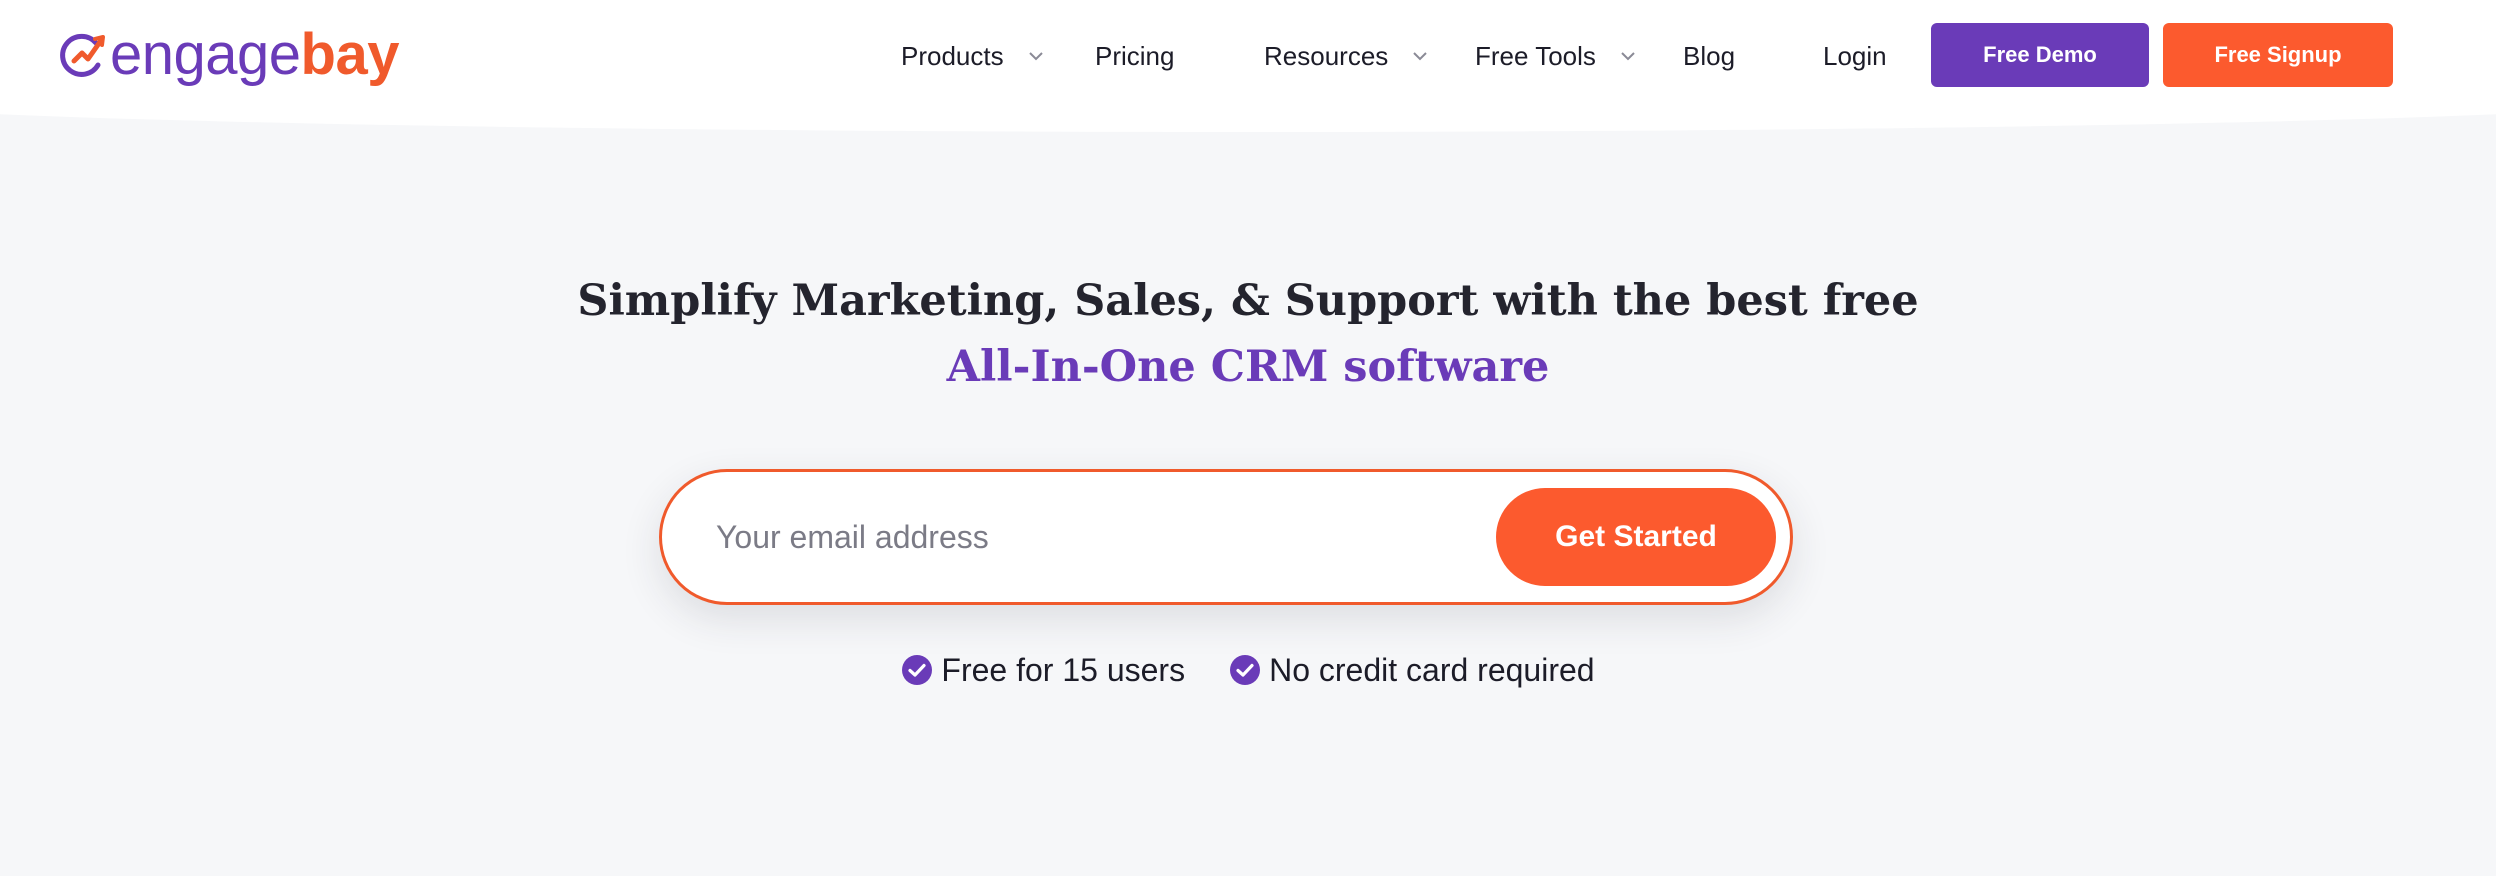  Describe the element at coordinates (1535, 55) in the screenshot. I see `nav-free-tools-label: Free Tools` at that location.